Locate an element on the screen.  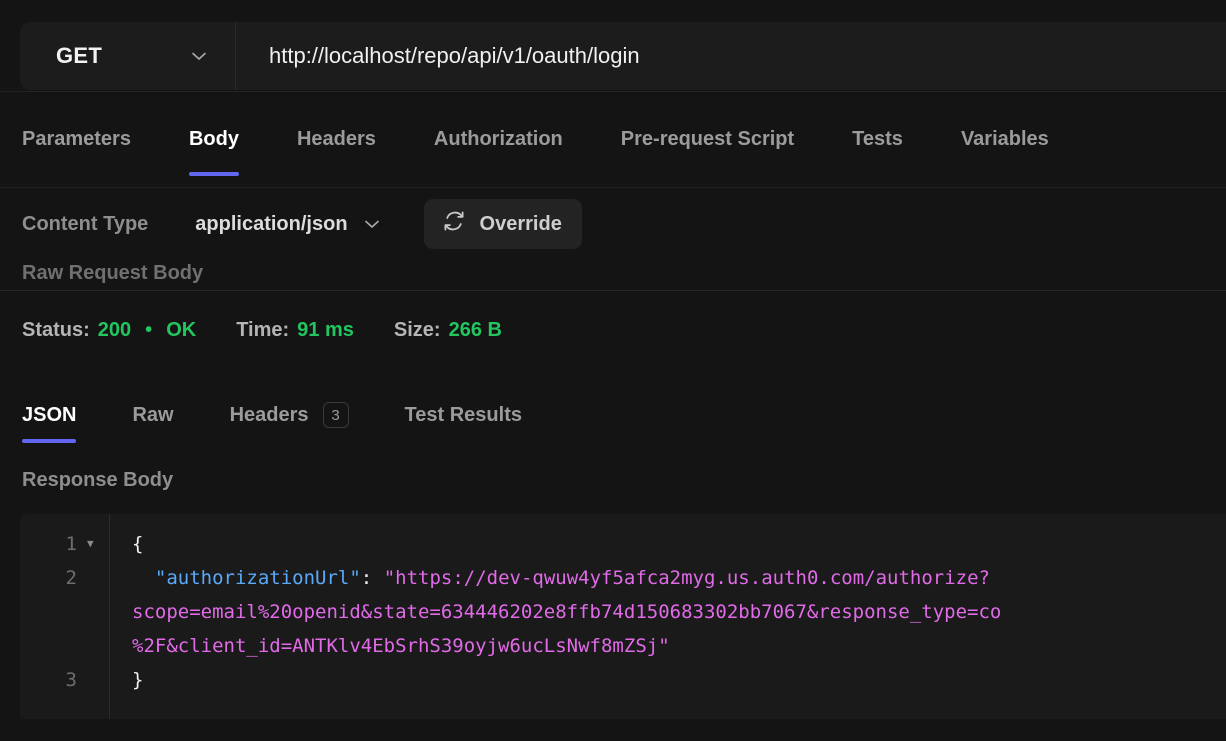
response-tab-json: JSON is located at coordinates (49, 415).